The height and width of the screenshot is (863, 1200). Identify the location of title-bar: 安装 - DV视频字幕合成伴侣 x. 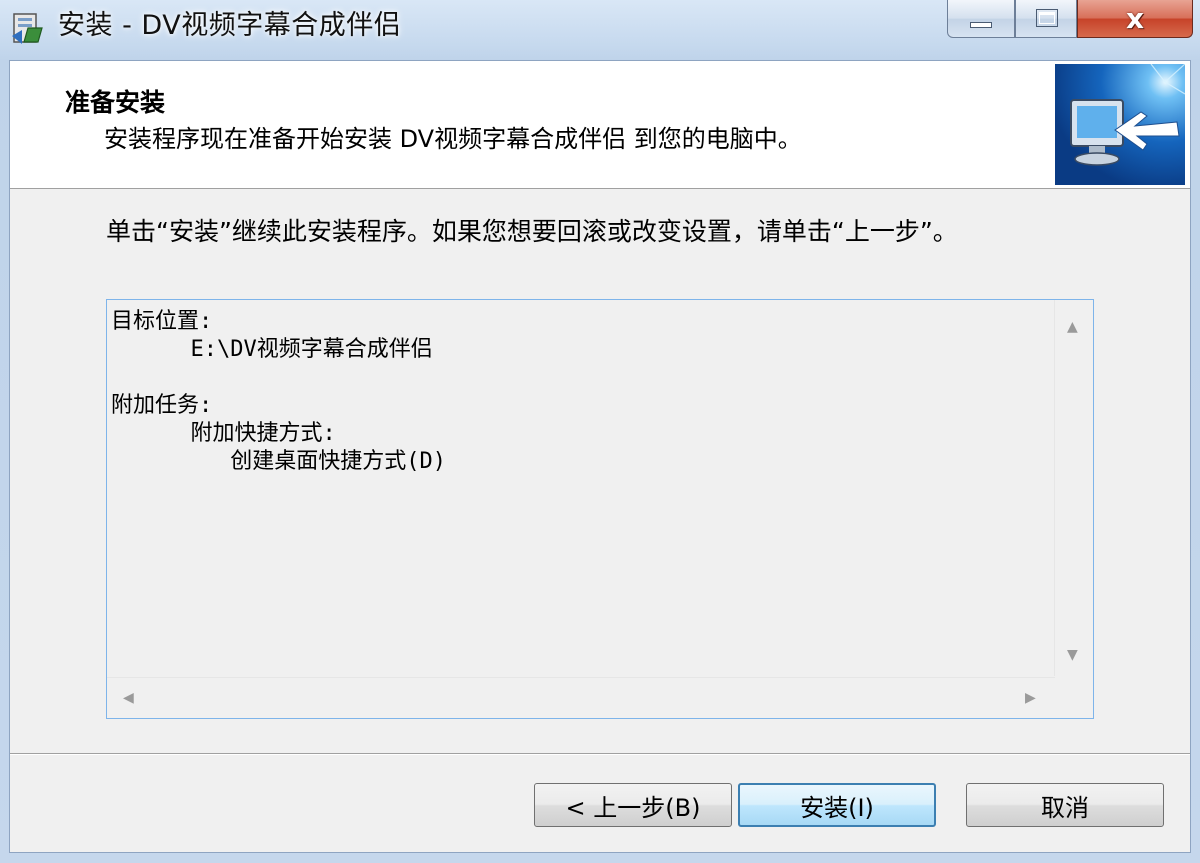
(600, 30).